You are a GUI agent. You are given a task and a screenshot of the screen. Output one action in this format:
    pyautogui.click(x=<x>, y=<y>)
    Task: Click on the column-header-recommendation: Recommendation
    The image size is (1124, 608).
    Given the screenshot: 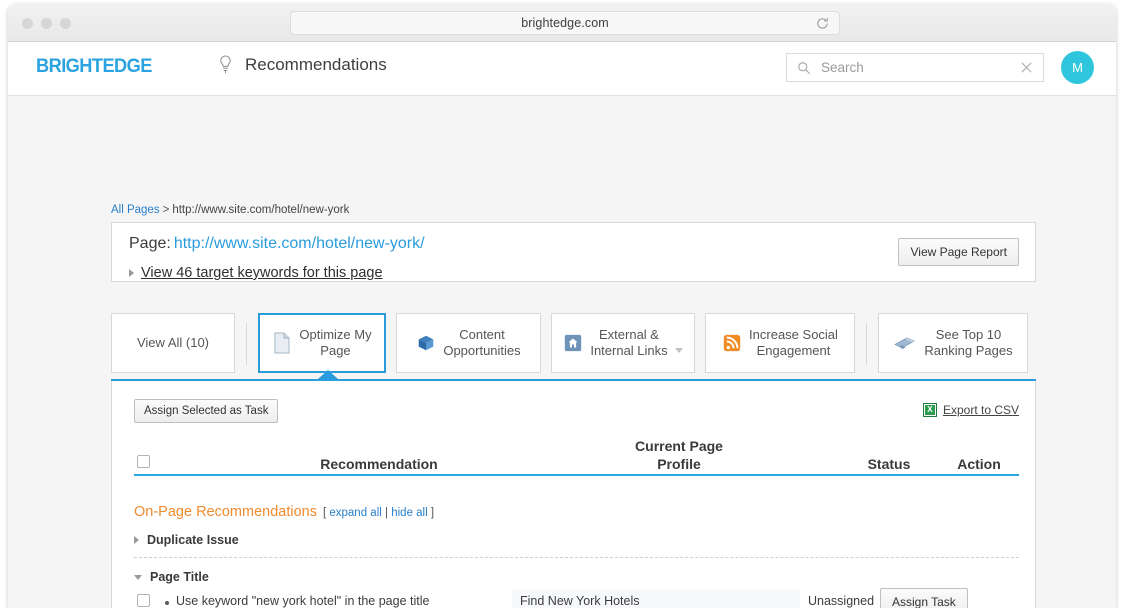 What is the action you would take?
    pyautogui.click(x=379, y=464)
    